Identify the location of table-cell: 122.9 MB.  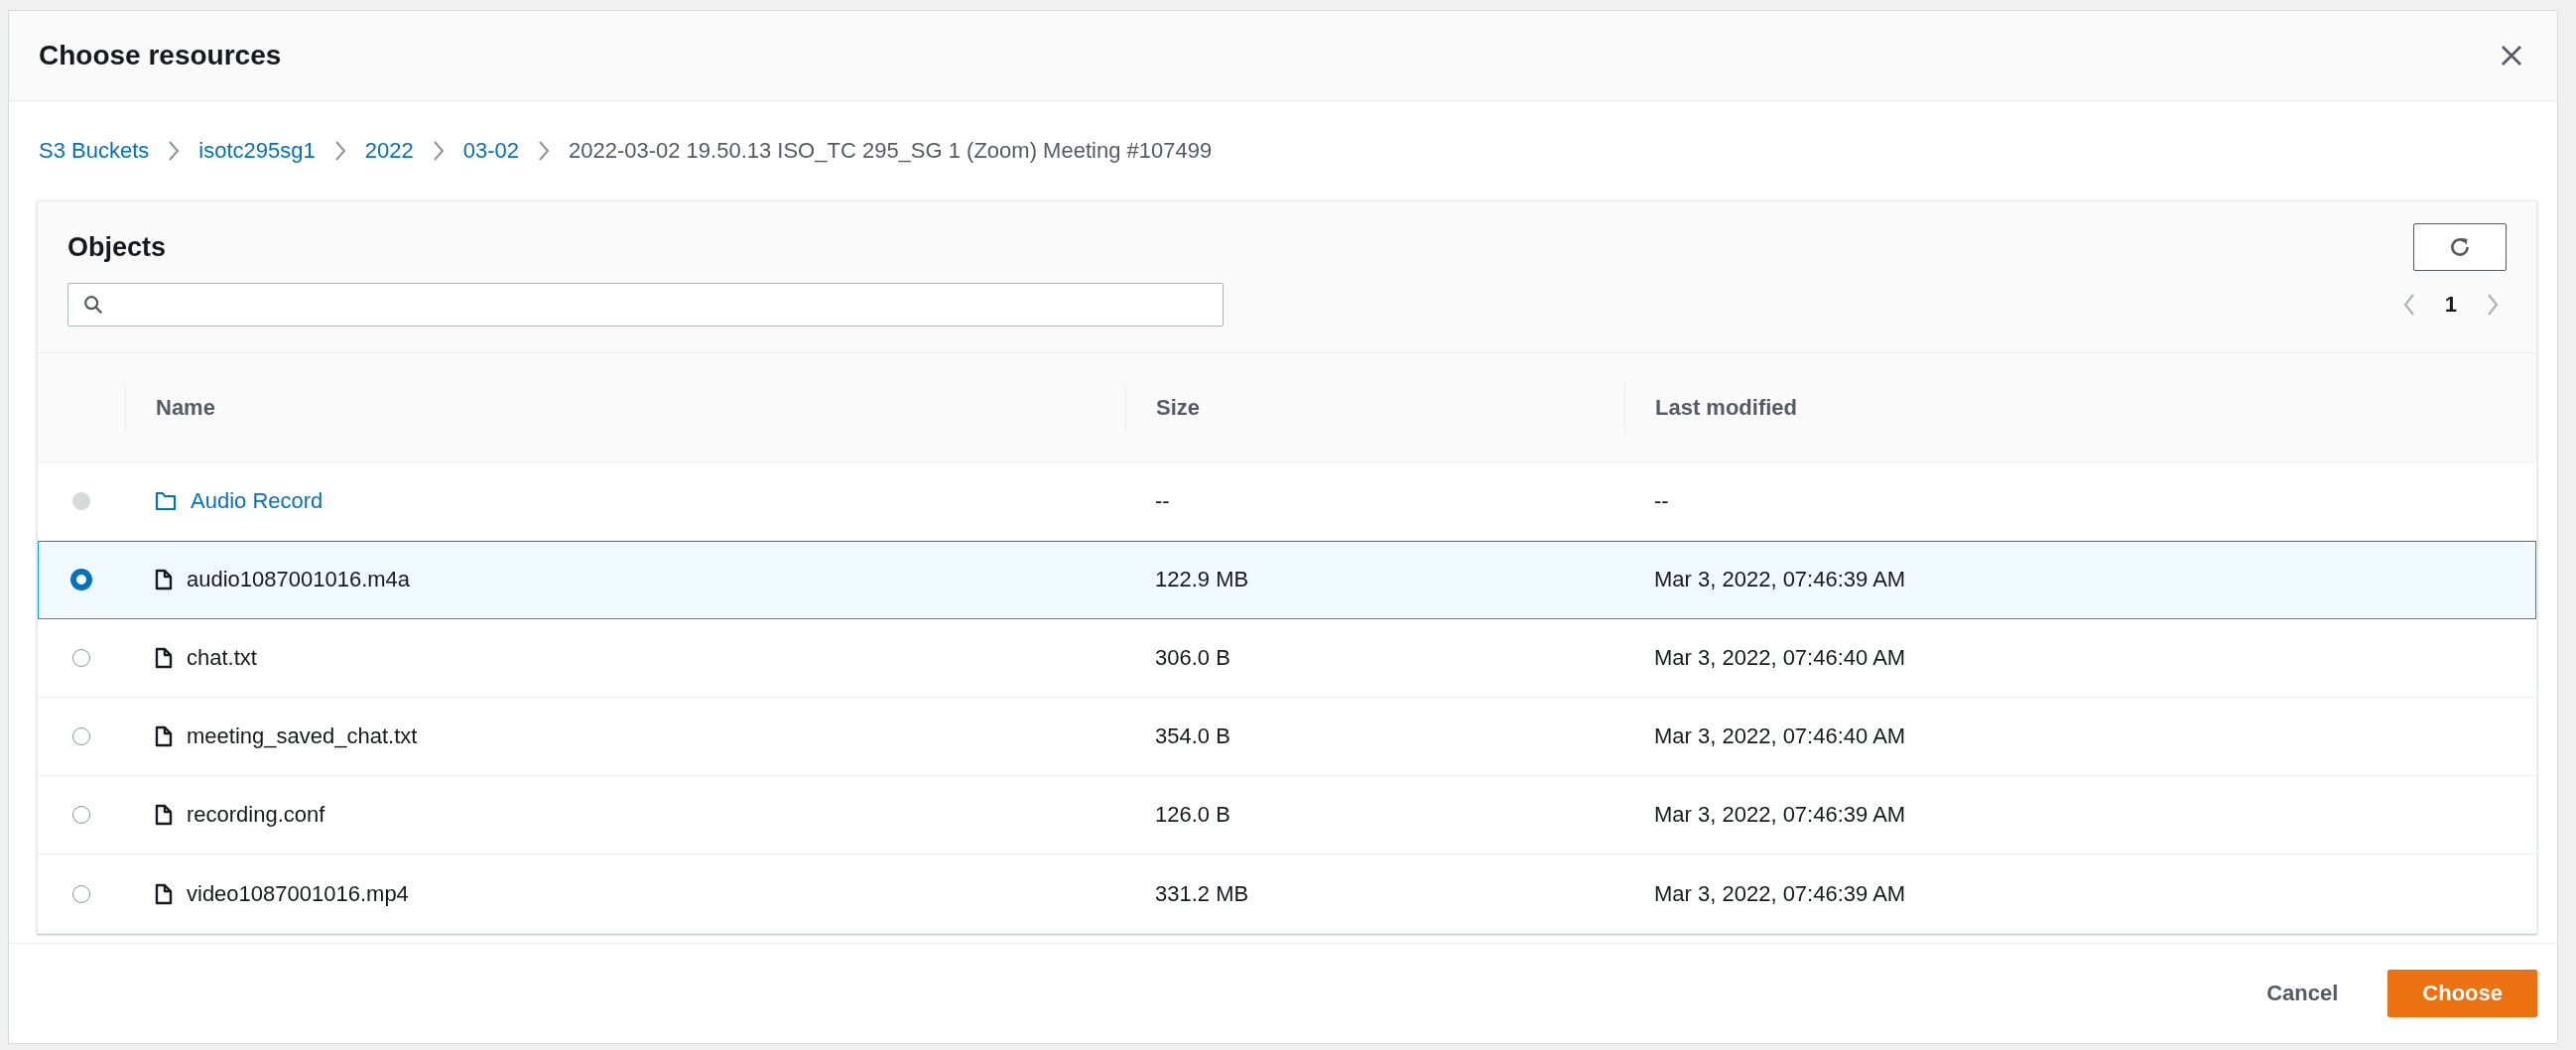
(1202, 579).